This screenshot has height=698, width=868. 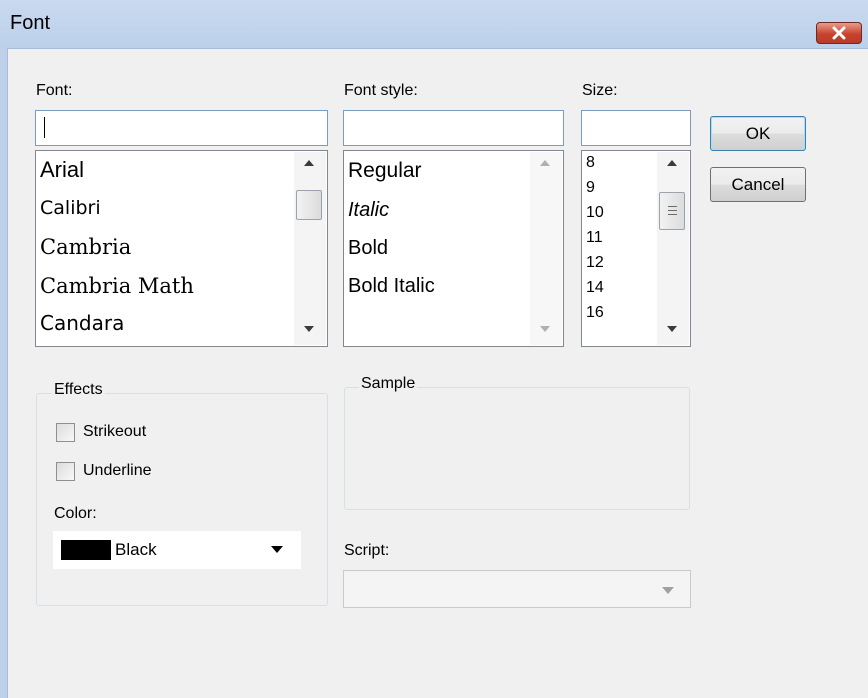 I want to click on list-item: 12, so click(x=595, y=263).